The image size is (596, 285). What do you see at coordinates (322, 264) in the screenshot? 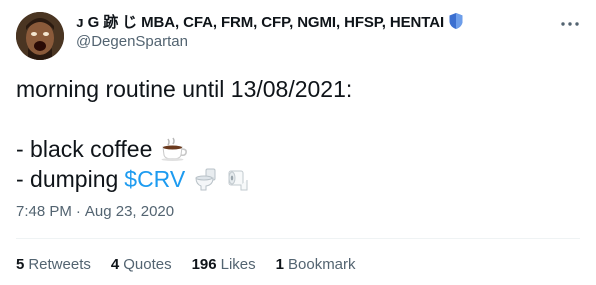
I see `bookmarks-label: Bookmark` at bounding box center [322, 264].